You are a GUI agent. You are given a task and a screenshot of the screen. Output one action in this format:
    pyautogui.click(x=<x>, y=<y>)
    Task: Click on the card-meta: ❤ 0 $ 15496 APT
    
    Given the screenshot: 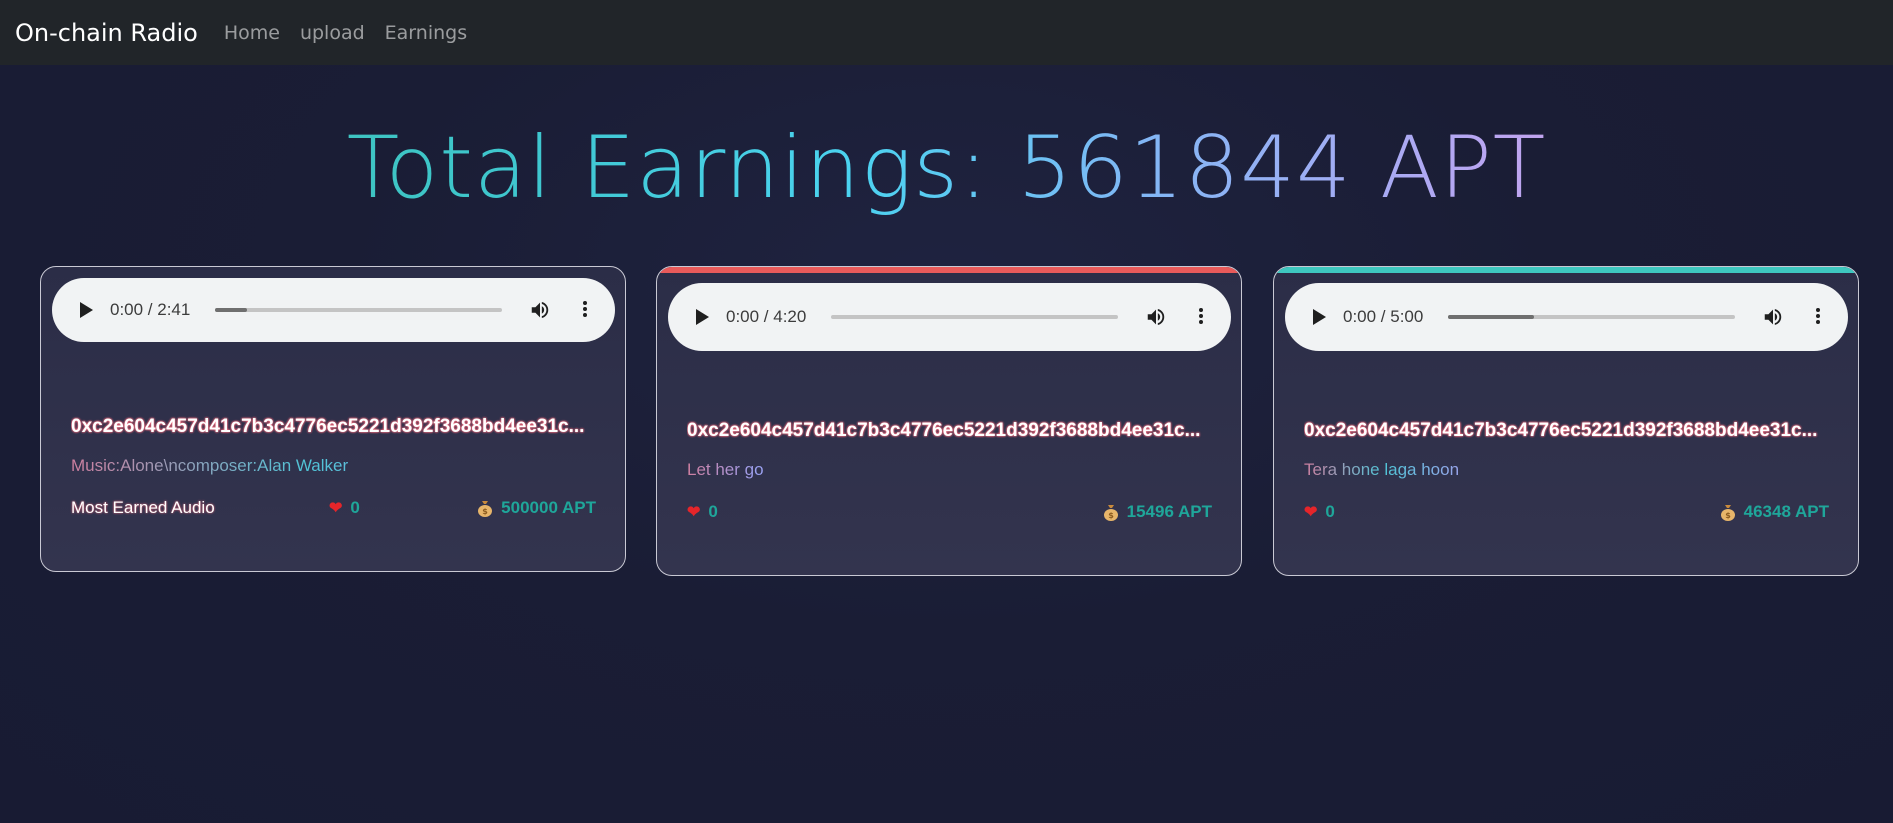 What is the action you would take?
    pyautogui.click(x=949, y=514)
    